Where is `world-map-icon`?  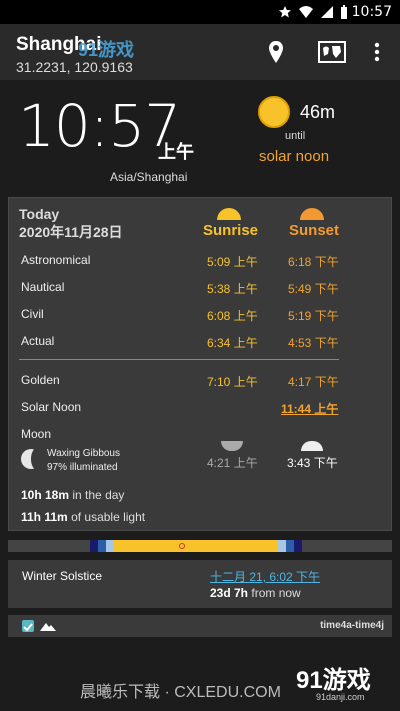 world-map-icon is located at coordinates (332, 52).